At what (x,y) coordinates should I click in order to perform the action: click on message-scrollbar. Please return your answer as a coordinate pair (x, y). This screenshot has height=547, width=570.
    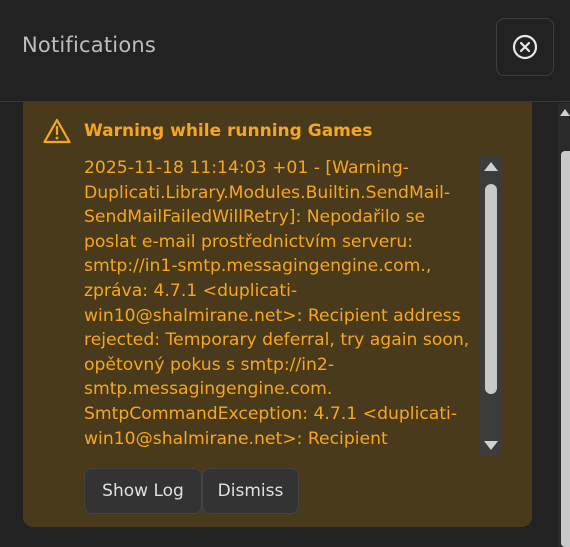
    Looking at the image, I should click on (491, 306).